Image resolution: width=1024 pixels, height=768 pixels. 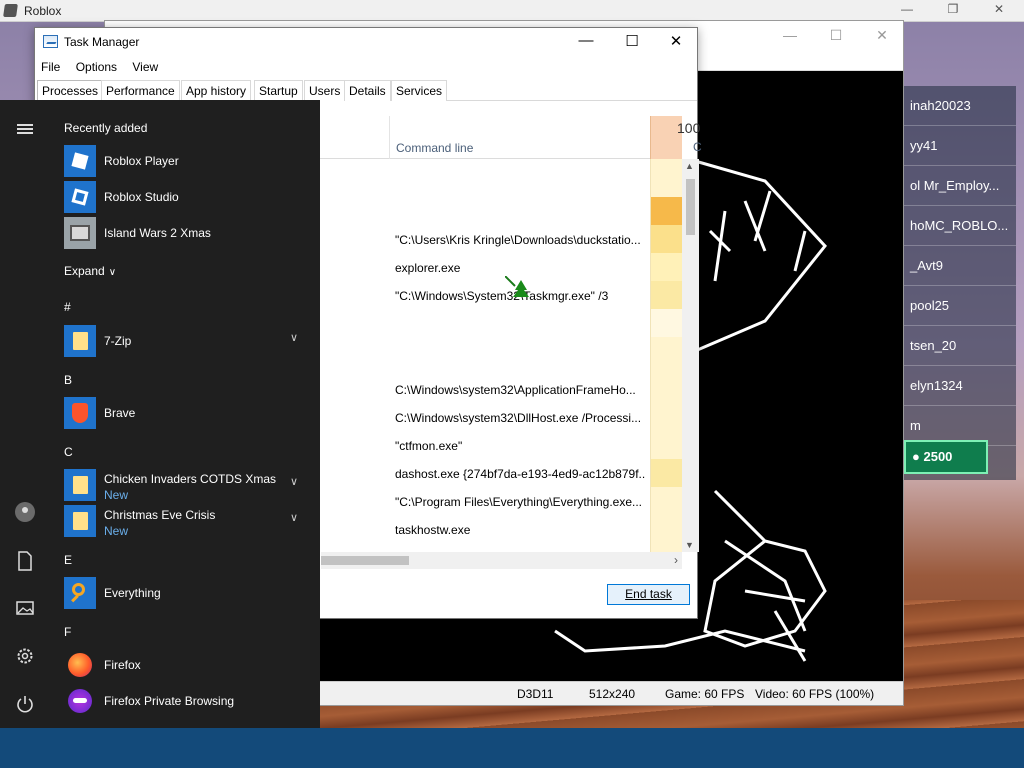 What do you see at coordinates (68, 380) in the screenshot?
I see `section-letter-b: B` at bounding box center [68, 380].